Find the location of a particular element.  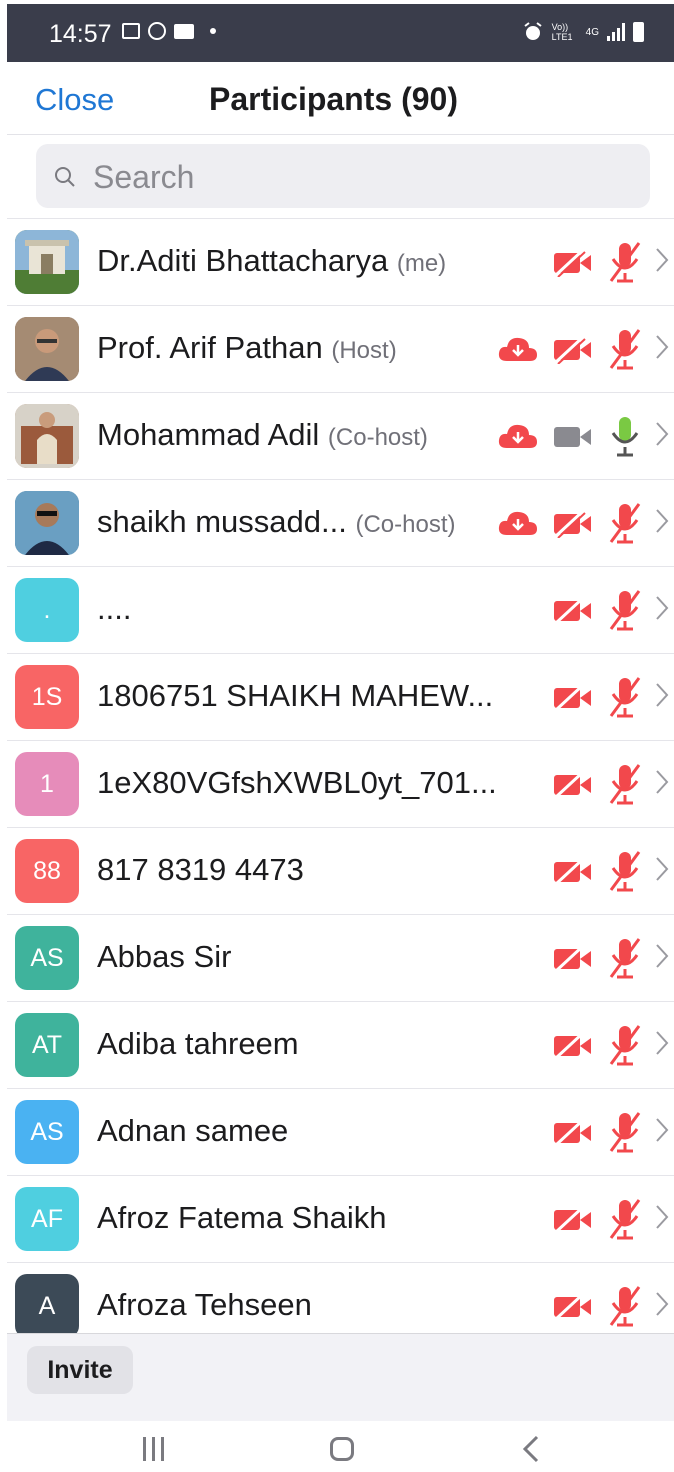

participant-row: AS Abbas Sir is located at coordinates (340, 957).